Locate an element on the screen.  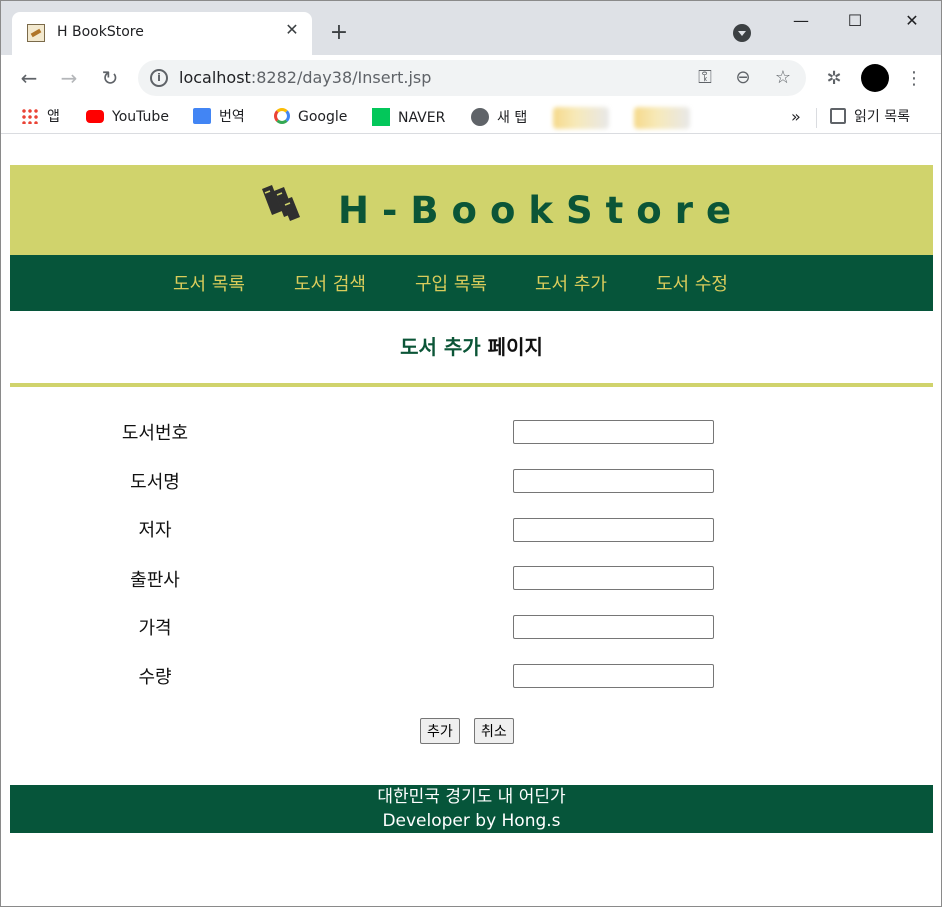
minimize-icon: — is located at coordinates (801, 21).